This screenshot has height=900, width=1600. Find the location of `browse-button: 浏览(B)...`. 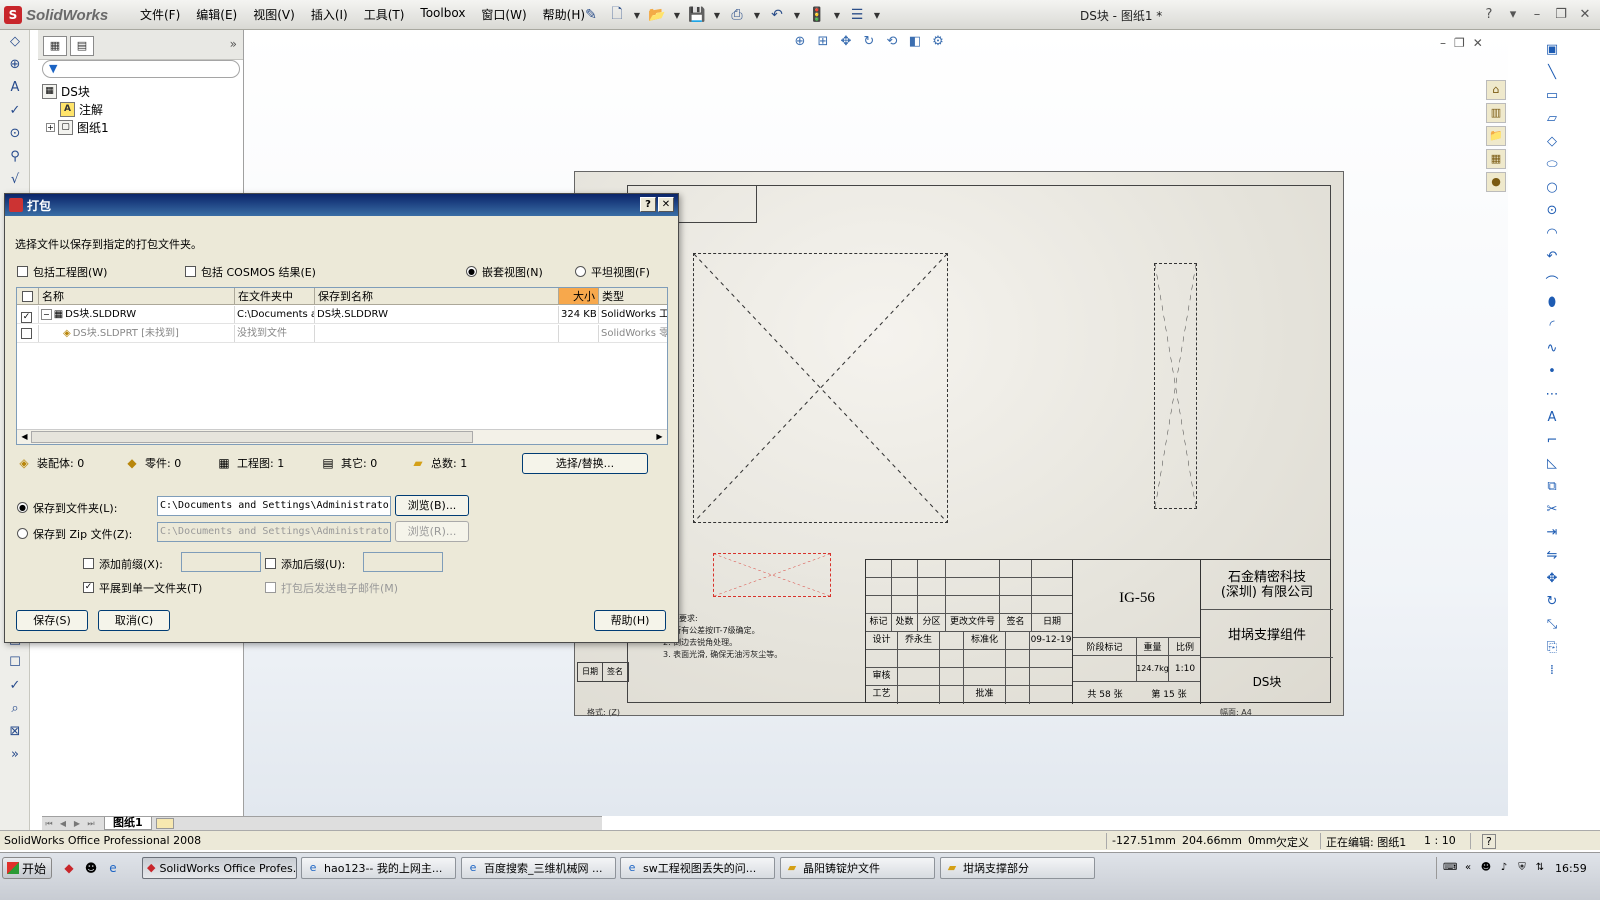

browse-button: 浏览(B)... is located at coordinates (432, 505).